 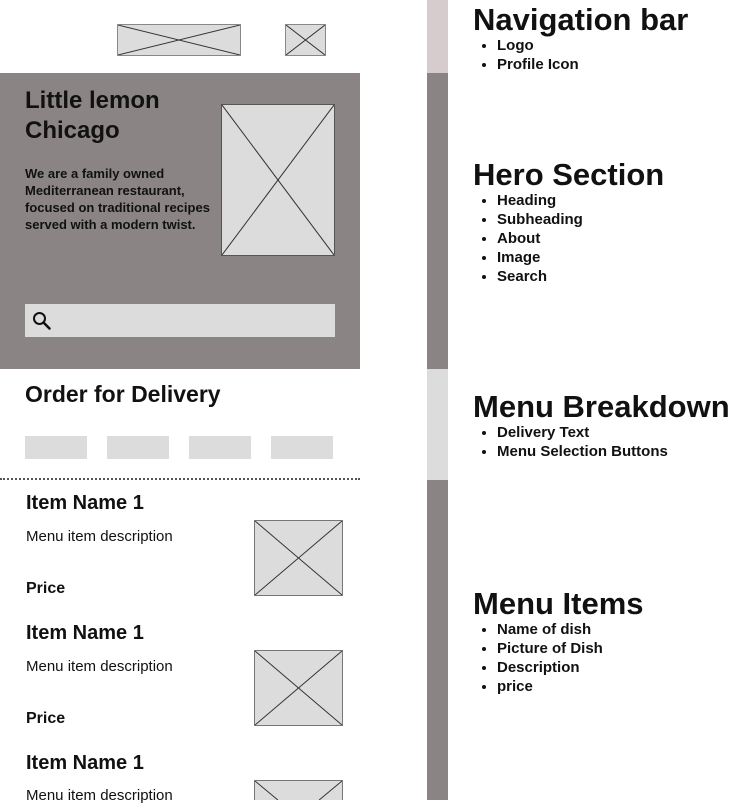 What do you see at coordinates (550, 629) in the screenshot?
I see `annotation-item: Name of dish` at bounding box center [550, 629].